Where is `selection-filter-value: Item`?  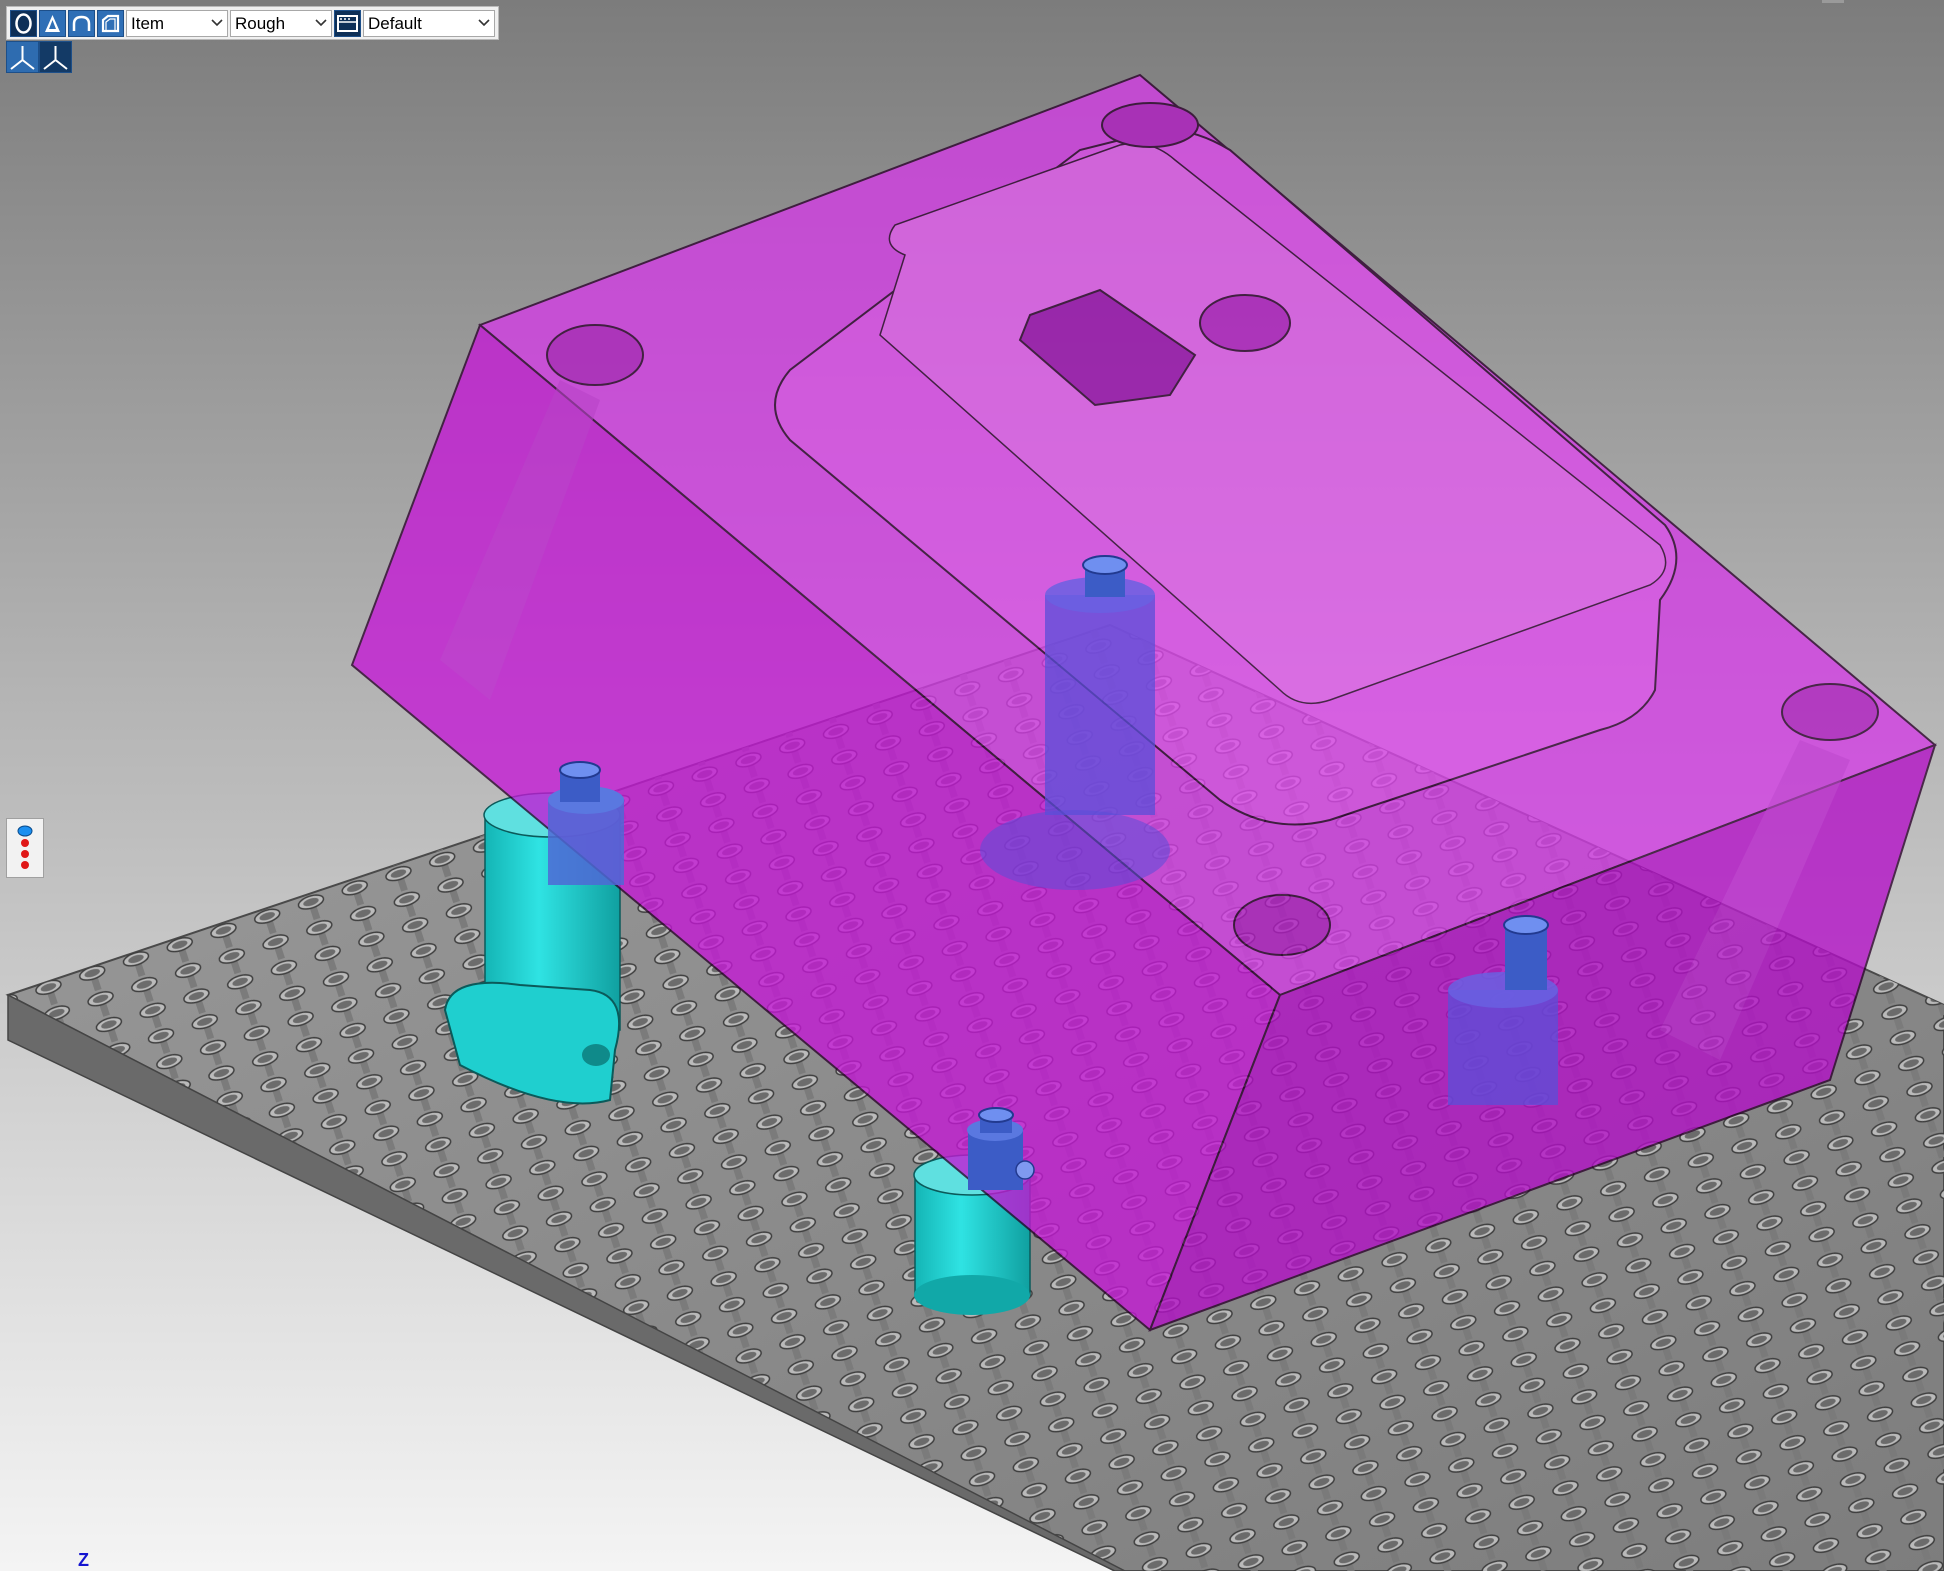 selection-filter-value: Item is located at coordinates (148, 23).